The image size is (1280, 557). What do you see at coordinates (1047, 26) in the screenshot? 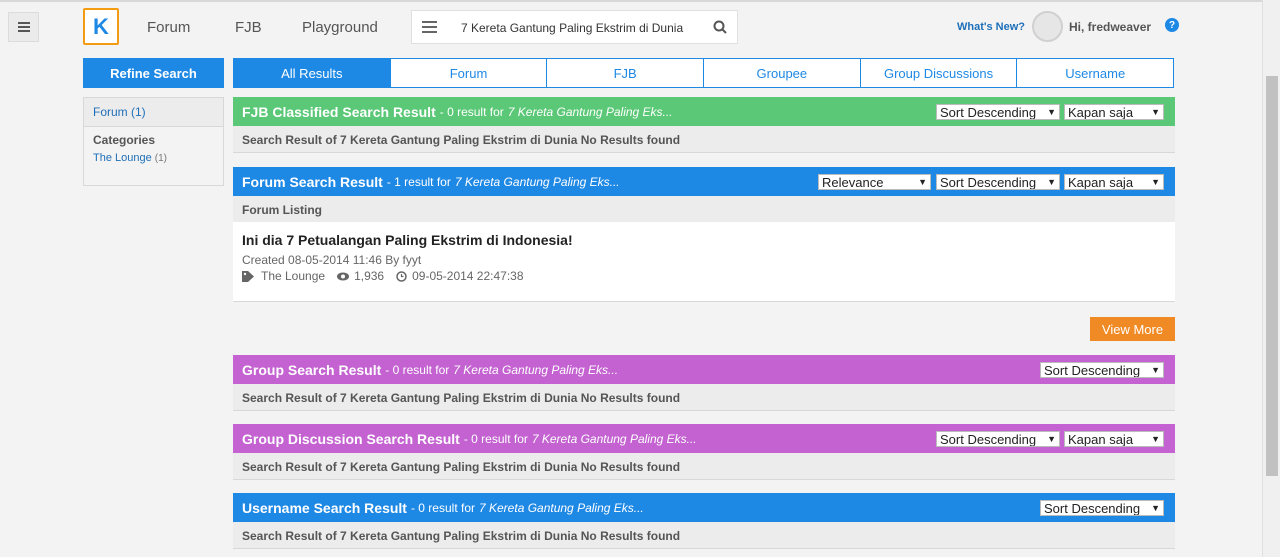
I see `avatar` at bounding box center [1047, 26].